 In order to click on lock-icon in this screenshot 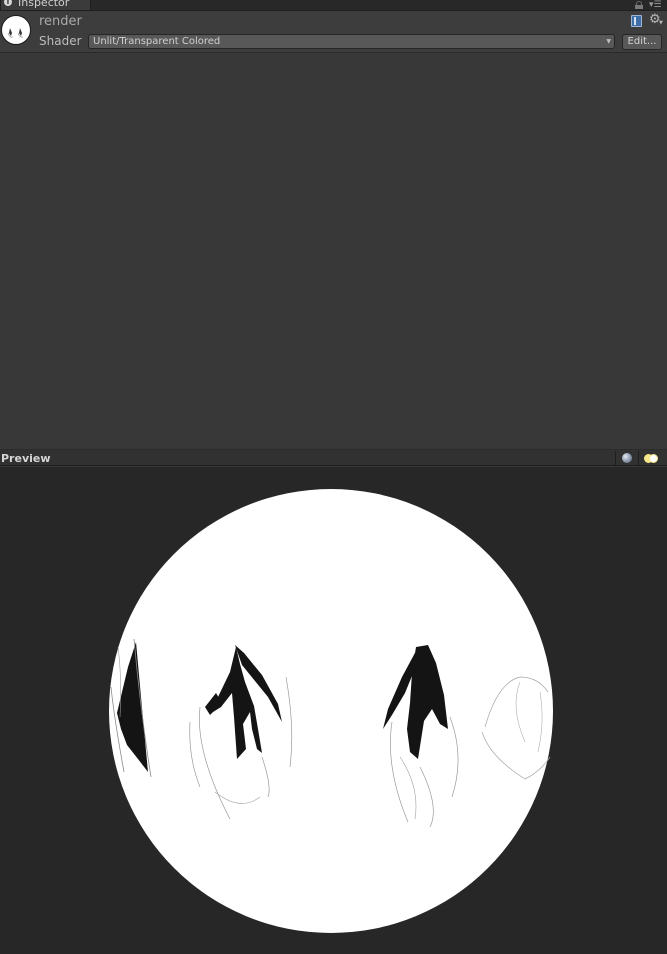, I will do `click(639, 5)`.